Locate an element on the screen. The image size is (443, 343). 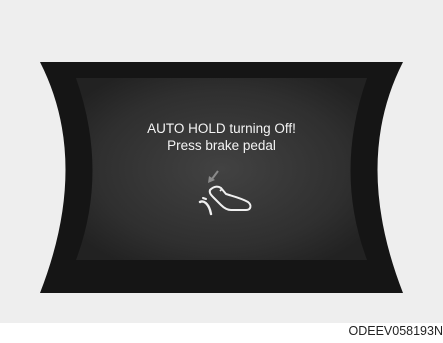
warning-message: AUTO HOLD turning Off! Press brake pedal is located at coordinates (221, 137).